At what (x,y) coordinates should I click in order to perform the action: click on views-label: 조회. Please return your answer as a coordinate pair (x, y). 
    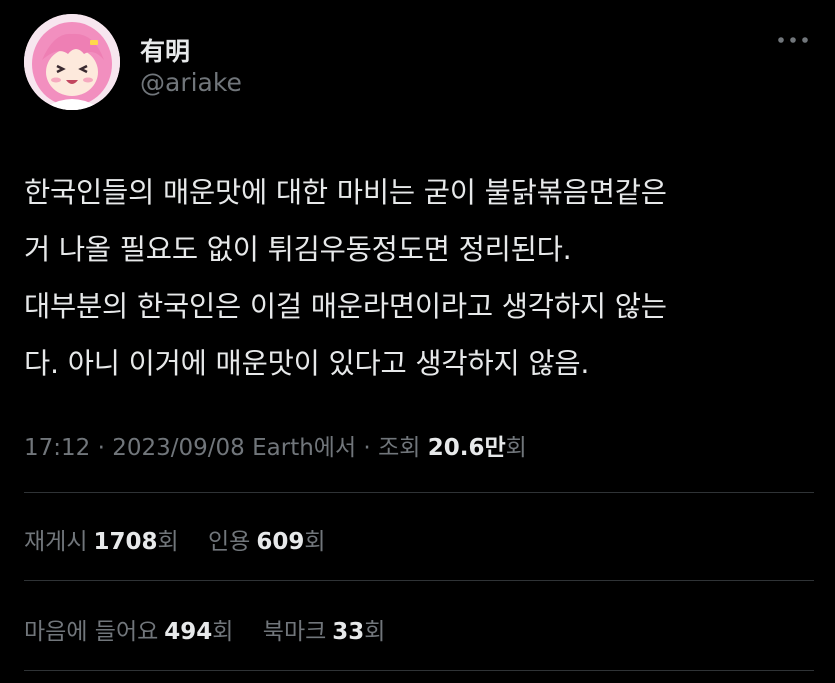
    Looking at the image, I should click on (403, 448).